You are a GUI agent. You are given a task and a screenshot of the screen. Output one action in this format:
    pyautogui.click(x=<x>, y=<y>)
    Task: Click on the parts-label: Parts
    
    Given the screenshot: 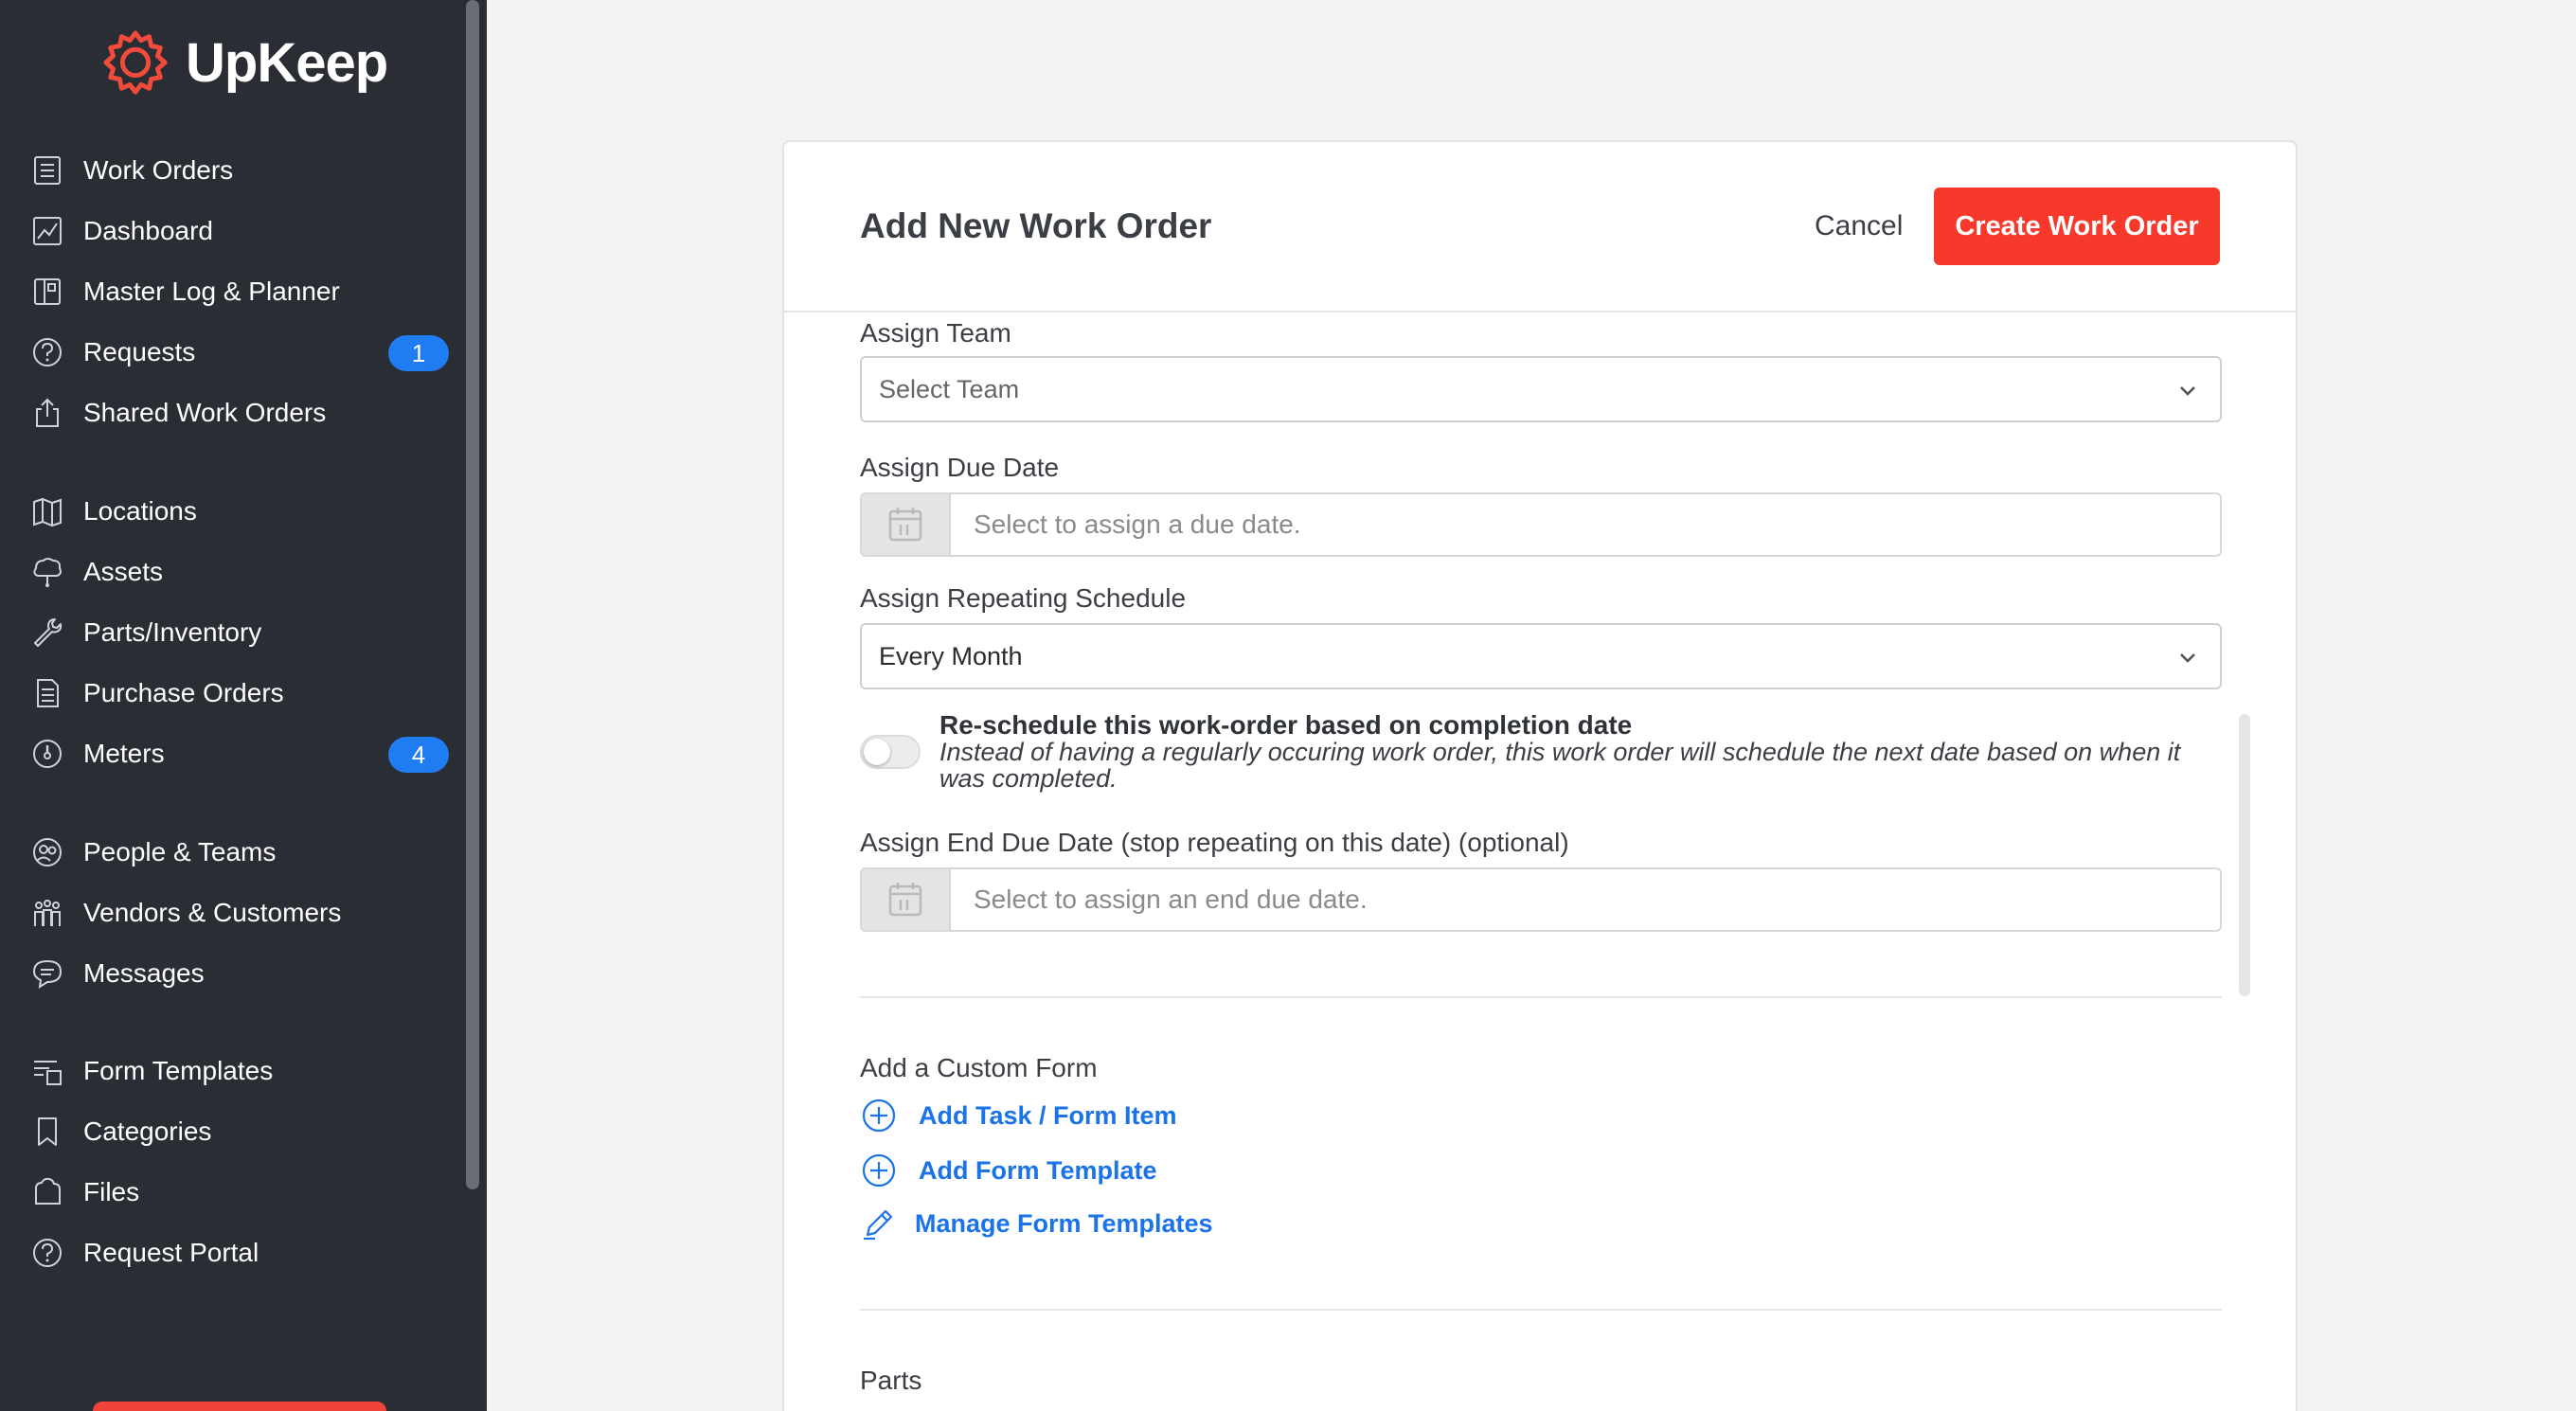 What is the action you would take?
    pyautogui.click(x=891, y=1381)
    